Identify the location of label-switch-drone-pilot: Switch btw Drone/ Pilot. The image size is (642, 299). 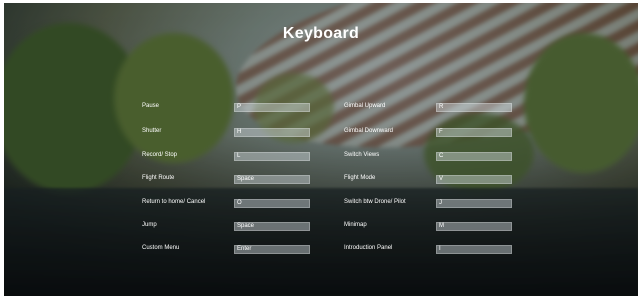
(375, 202).